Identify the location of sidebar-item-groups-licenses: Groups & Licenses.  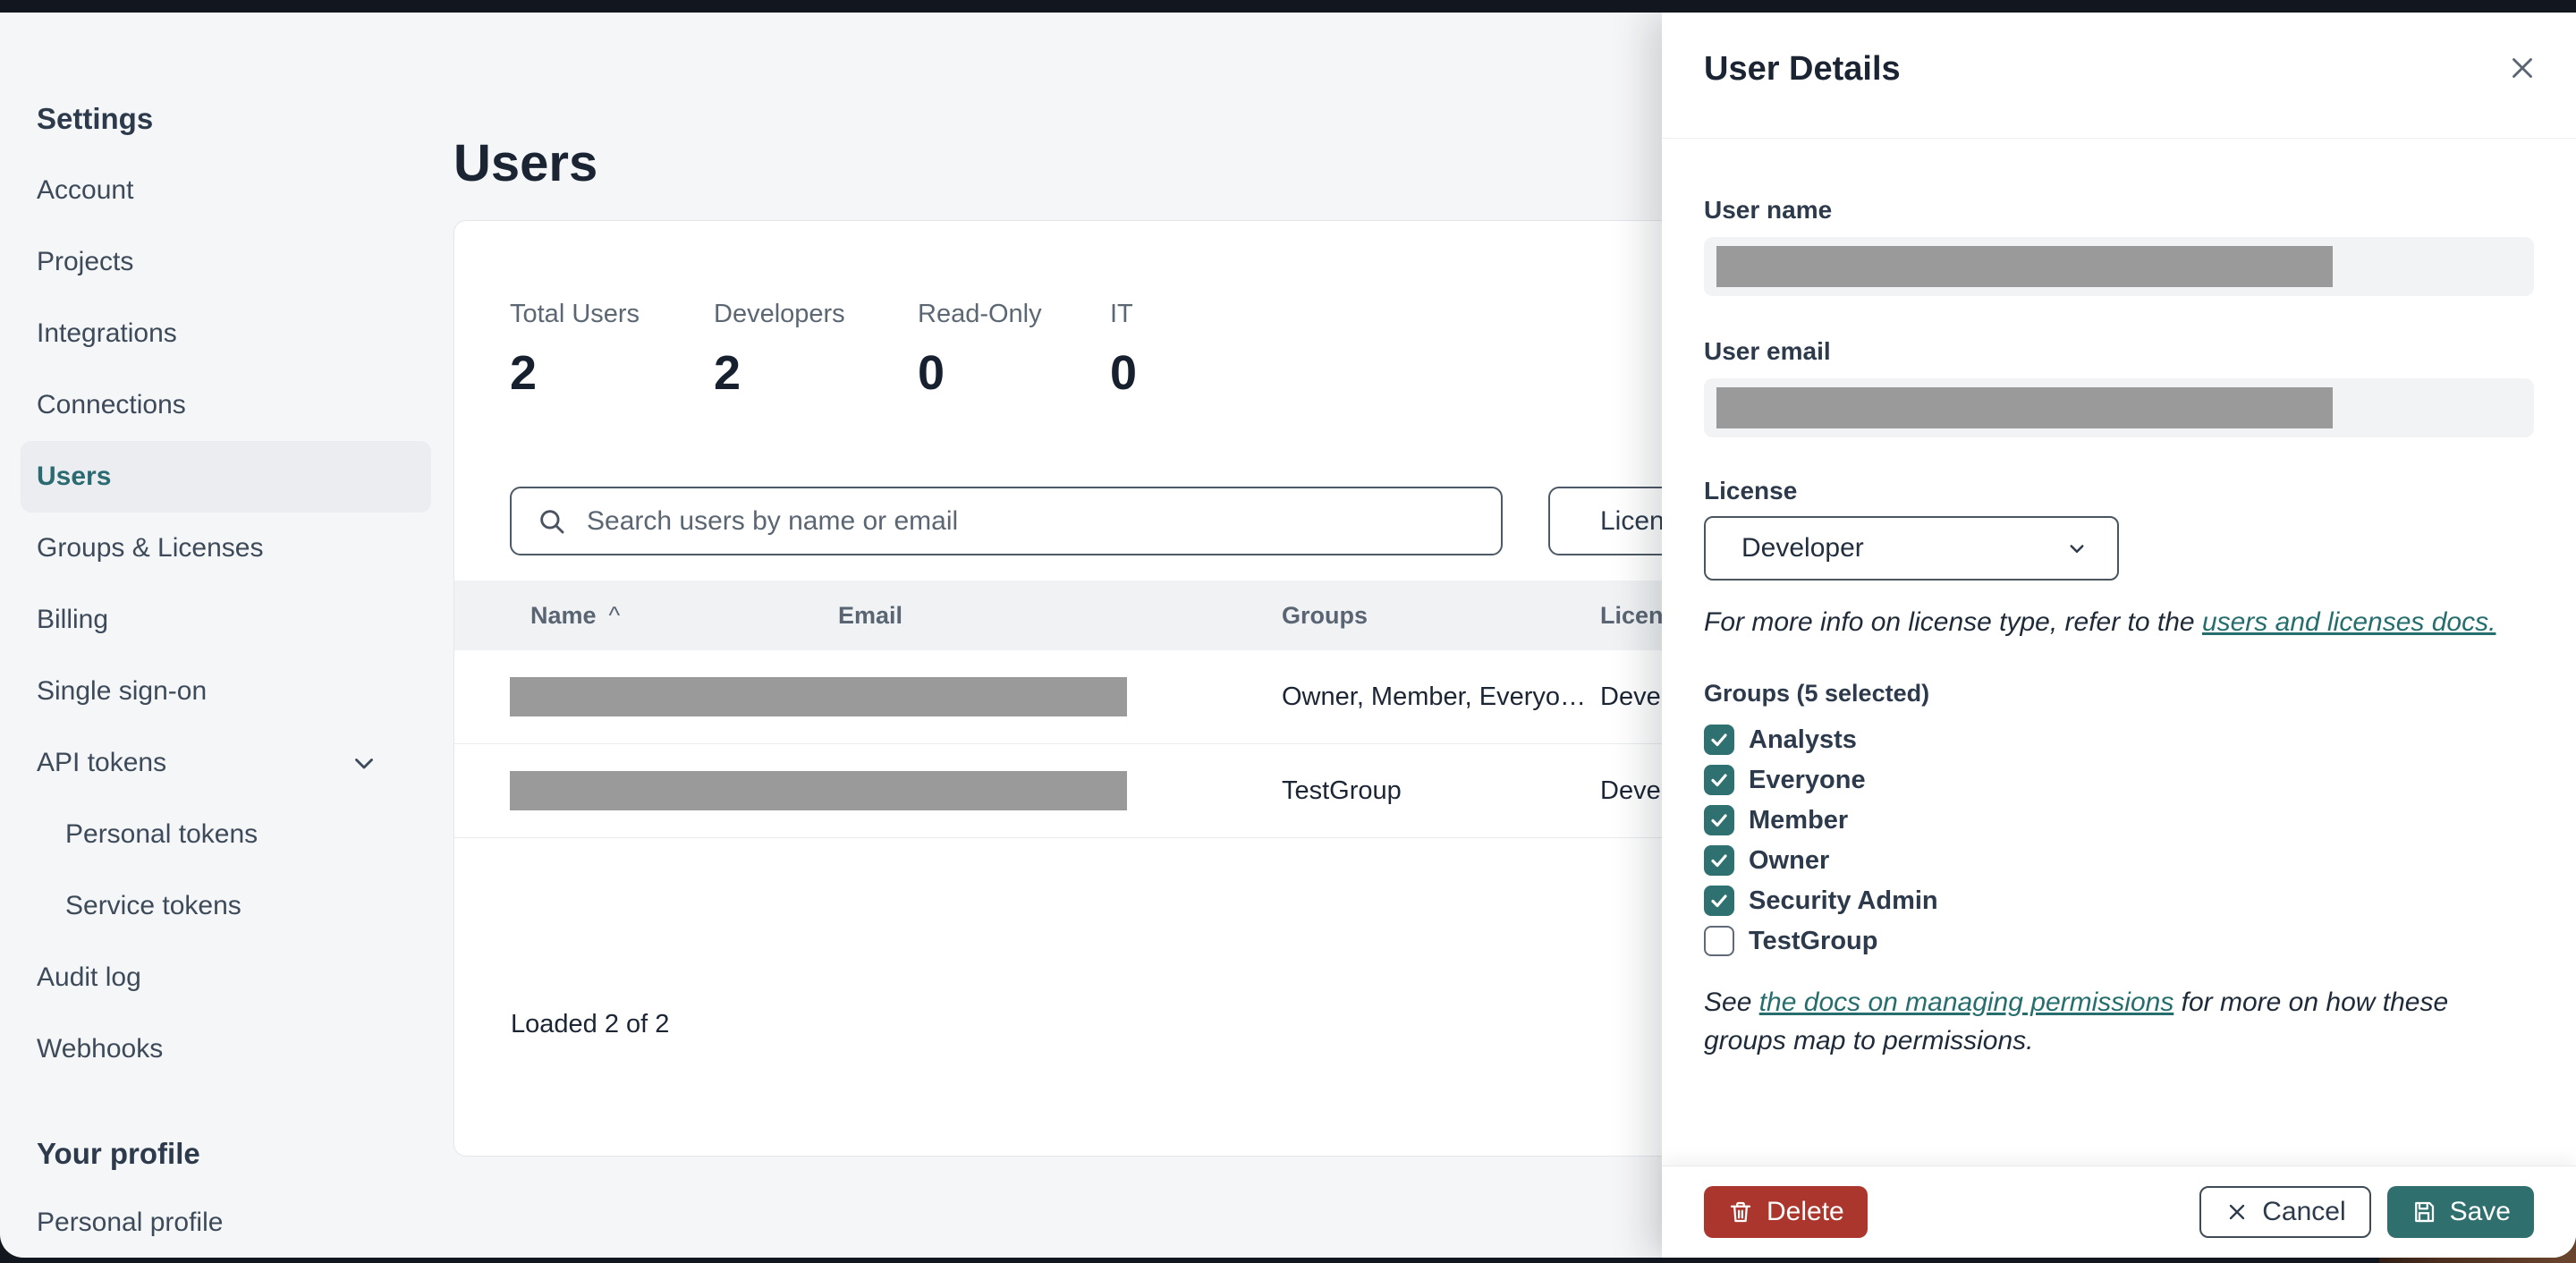
(226, 548).